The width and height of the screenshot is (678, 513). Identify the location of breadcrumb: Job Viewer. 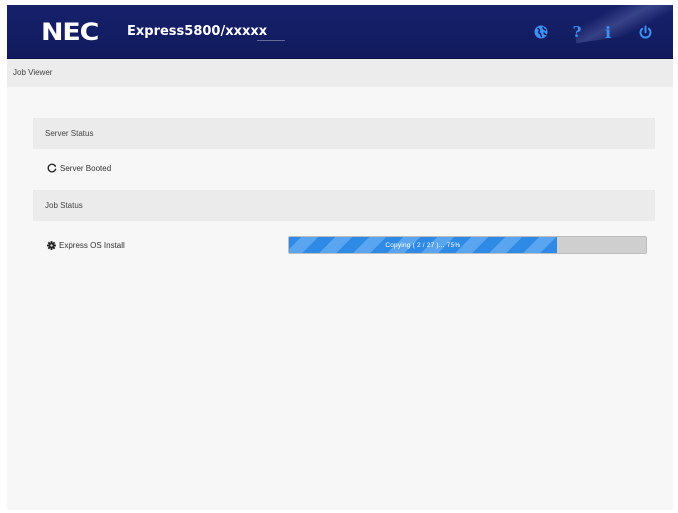
(340, 73).